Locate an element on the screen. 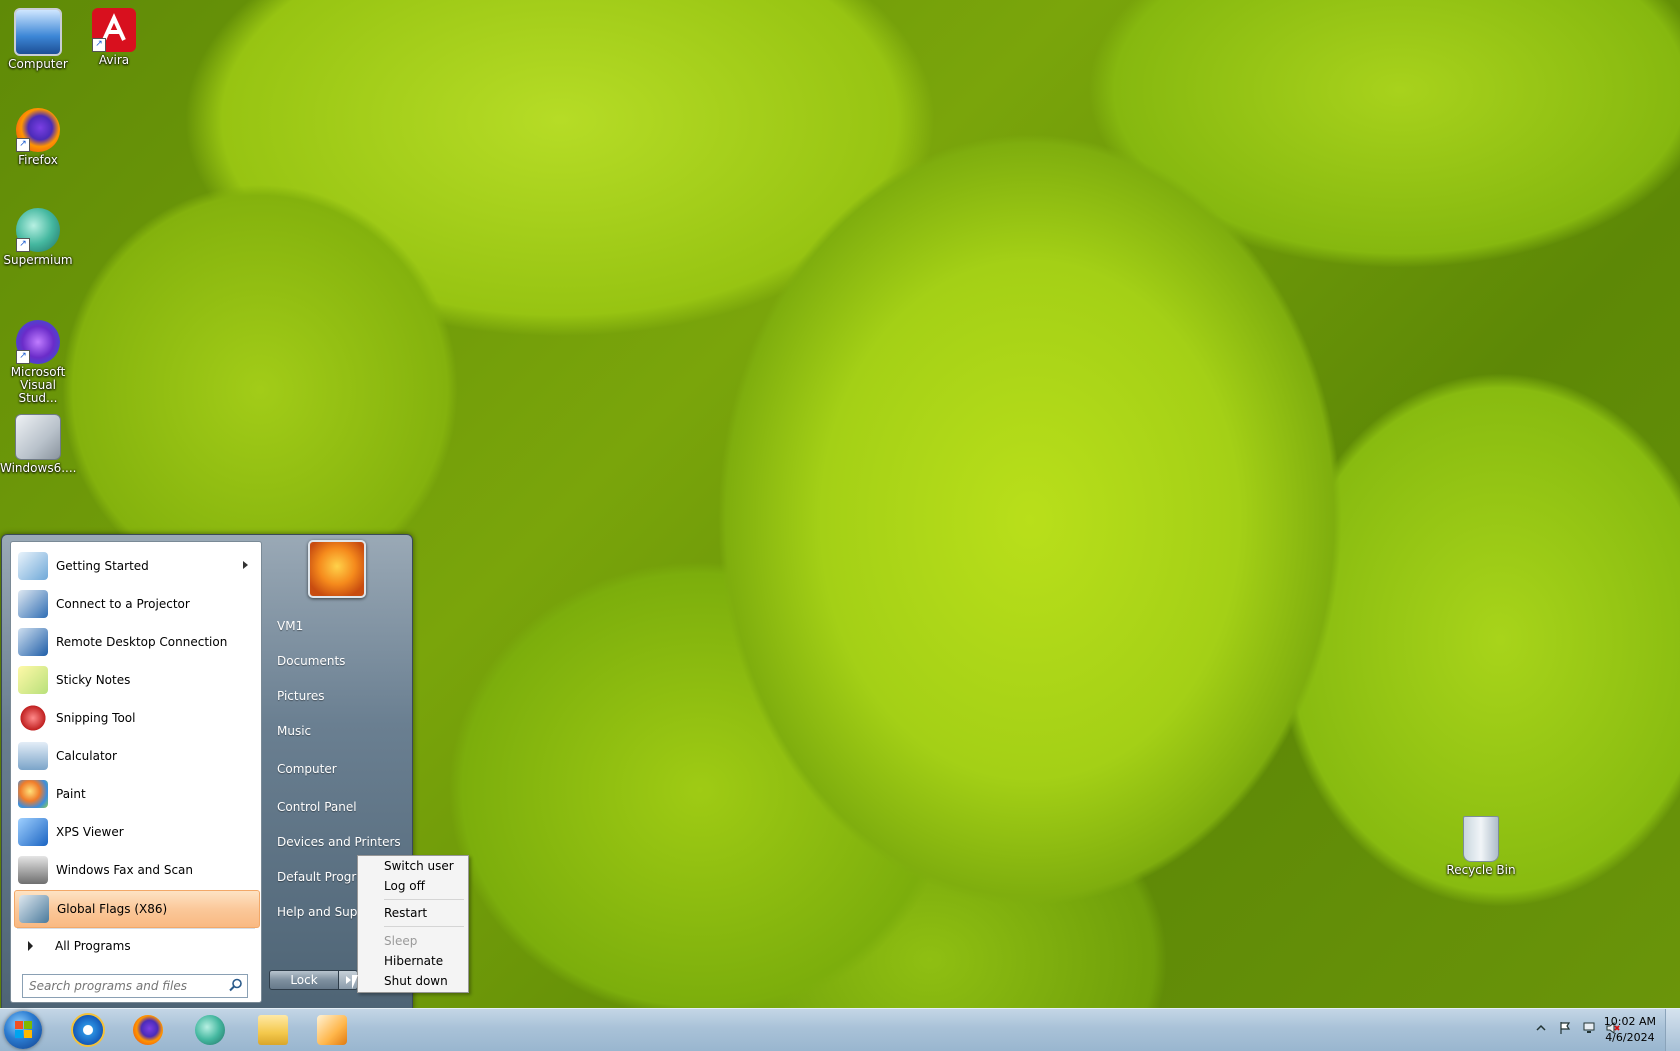 This screenshot has width=1680, height=1051. triangle-right-icon is located at coordinates (30, 946).